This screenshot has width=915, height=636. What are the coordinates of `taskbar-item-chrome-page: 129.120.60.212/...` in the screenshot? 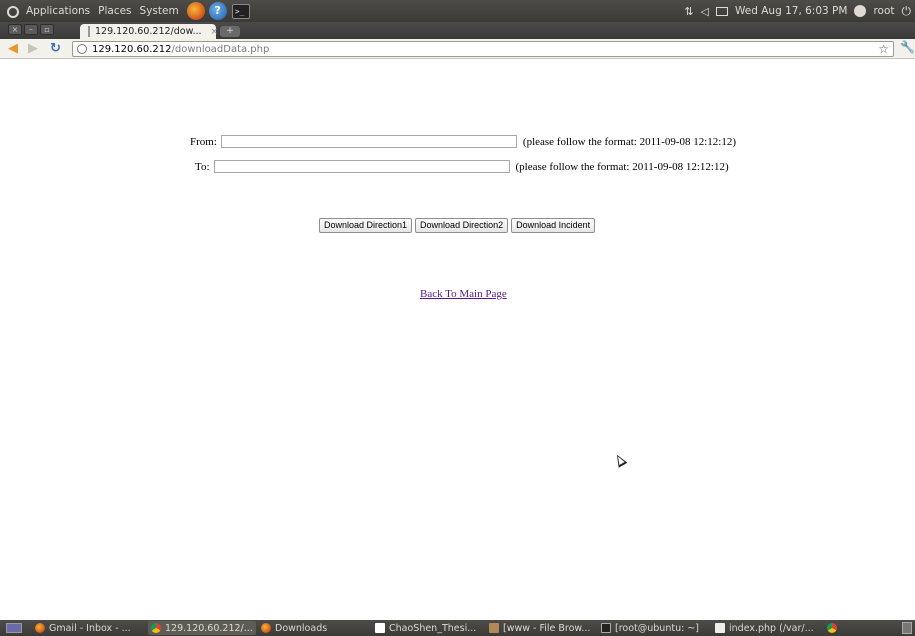 It's located at (202, 628).